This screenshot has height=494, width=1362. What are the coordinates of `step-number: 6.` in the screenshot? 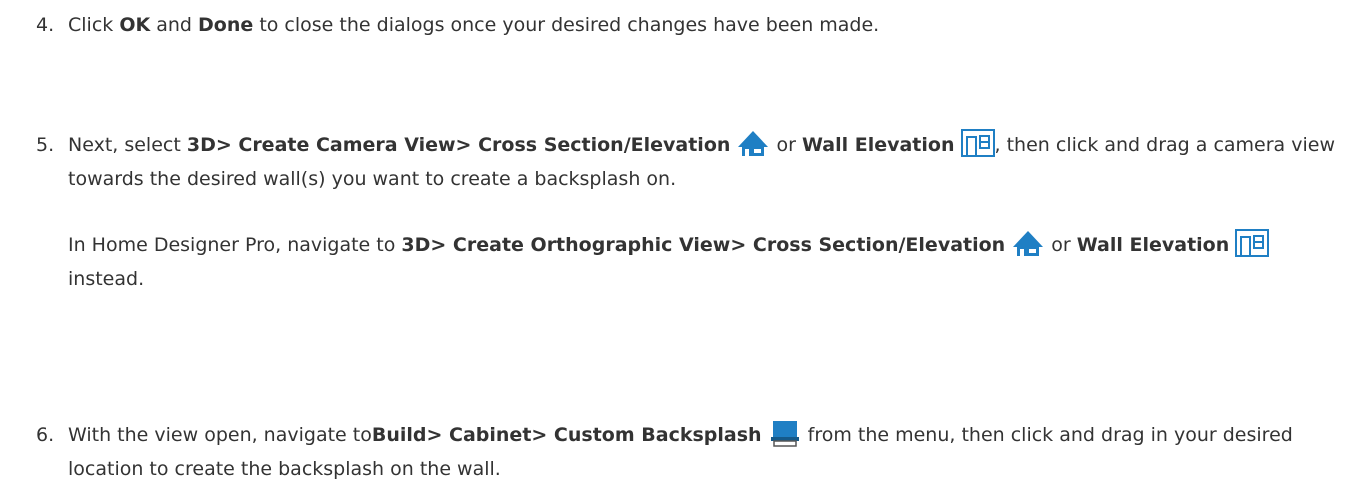 It's located at (45, 435).